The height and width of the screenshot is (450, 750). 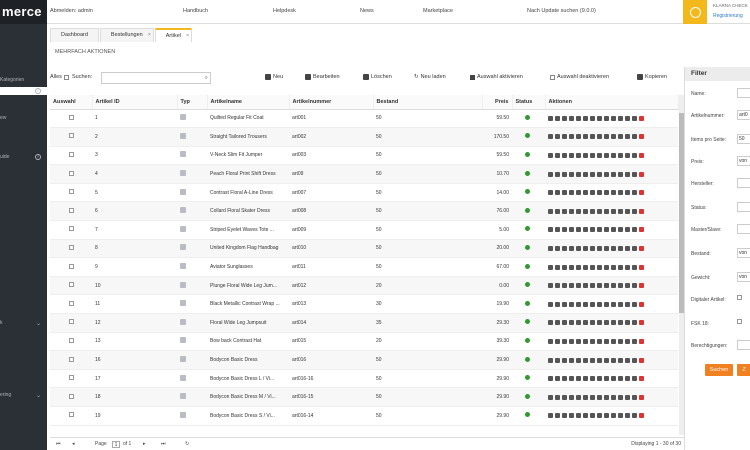 I want to click on cell-name: Contrast Floral A-Line Dress, so click(x=248, y=193).